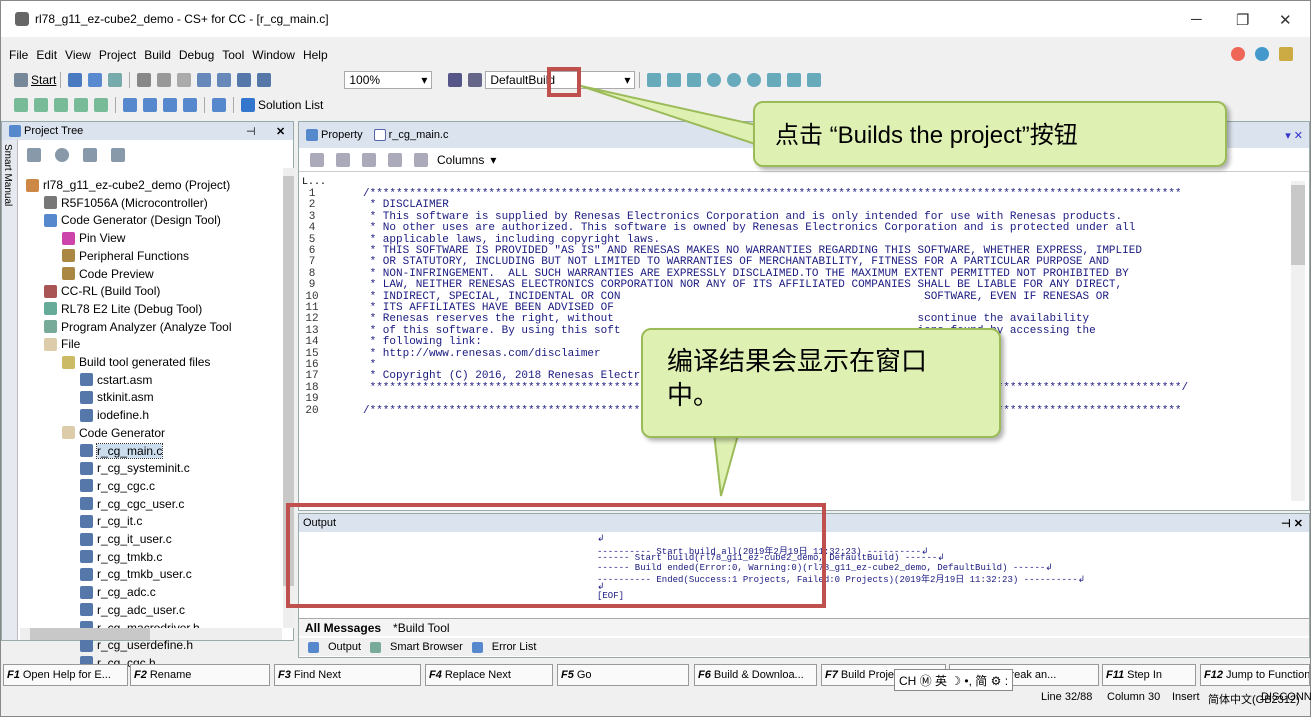  Describe the element at coordinates (623, 675) in the screenshot. I see `fkey-f5: F5 Go` at that location.